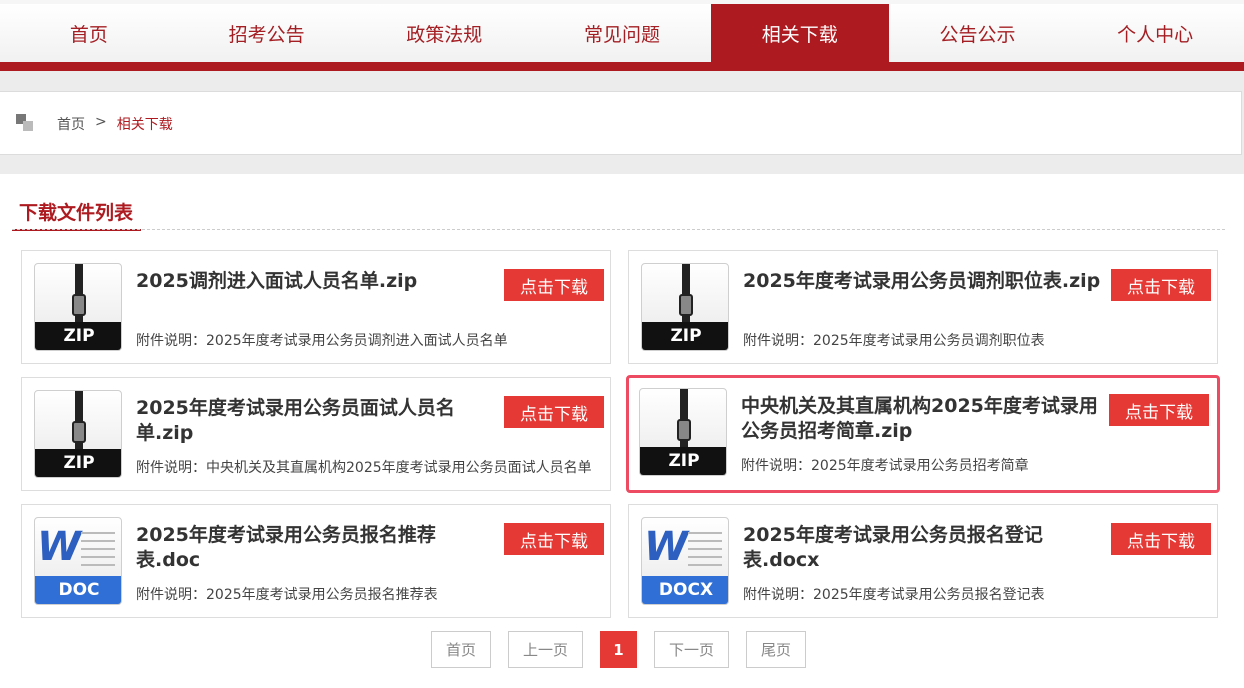 The image size is (1244, 688). What do you see at coordinates (545, 649) in the screenshot?
I see `pager-prev-button: 上一页` at bounding box center [545, 649].